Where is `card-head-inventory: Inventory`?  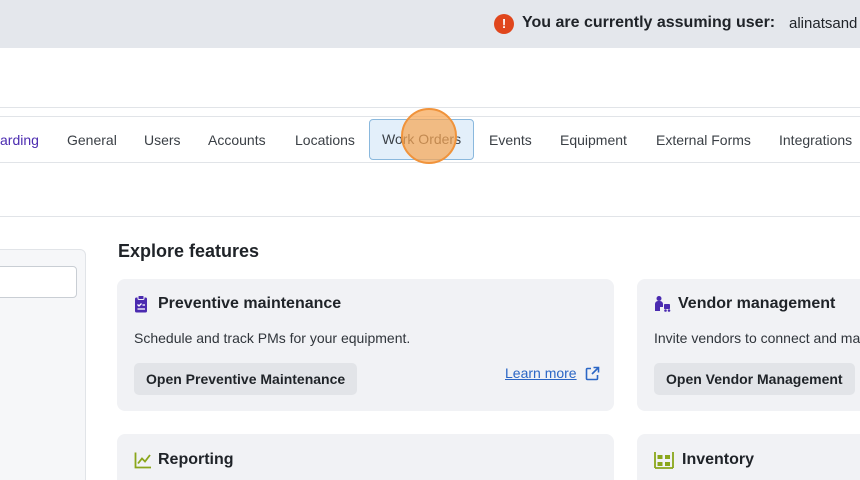 card-head-inventory: Inventory is located at coordinates (704, 460).